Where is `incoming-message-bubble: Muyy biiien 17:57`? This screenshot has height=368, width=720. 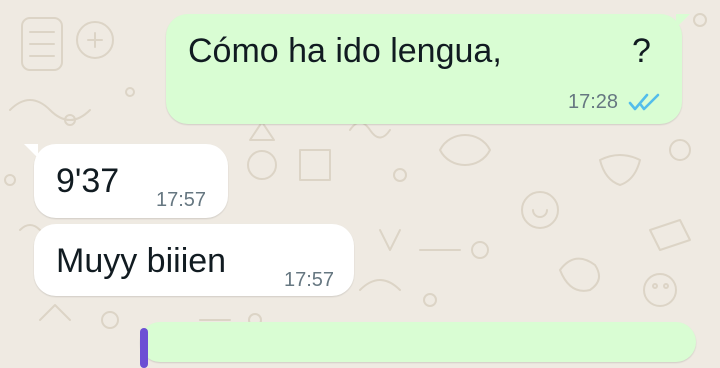
incoming-message-bubble: Muyy biiien 17:57 is located at coordinates (194, 260).